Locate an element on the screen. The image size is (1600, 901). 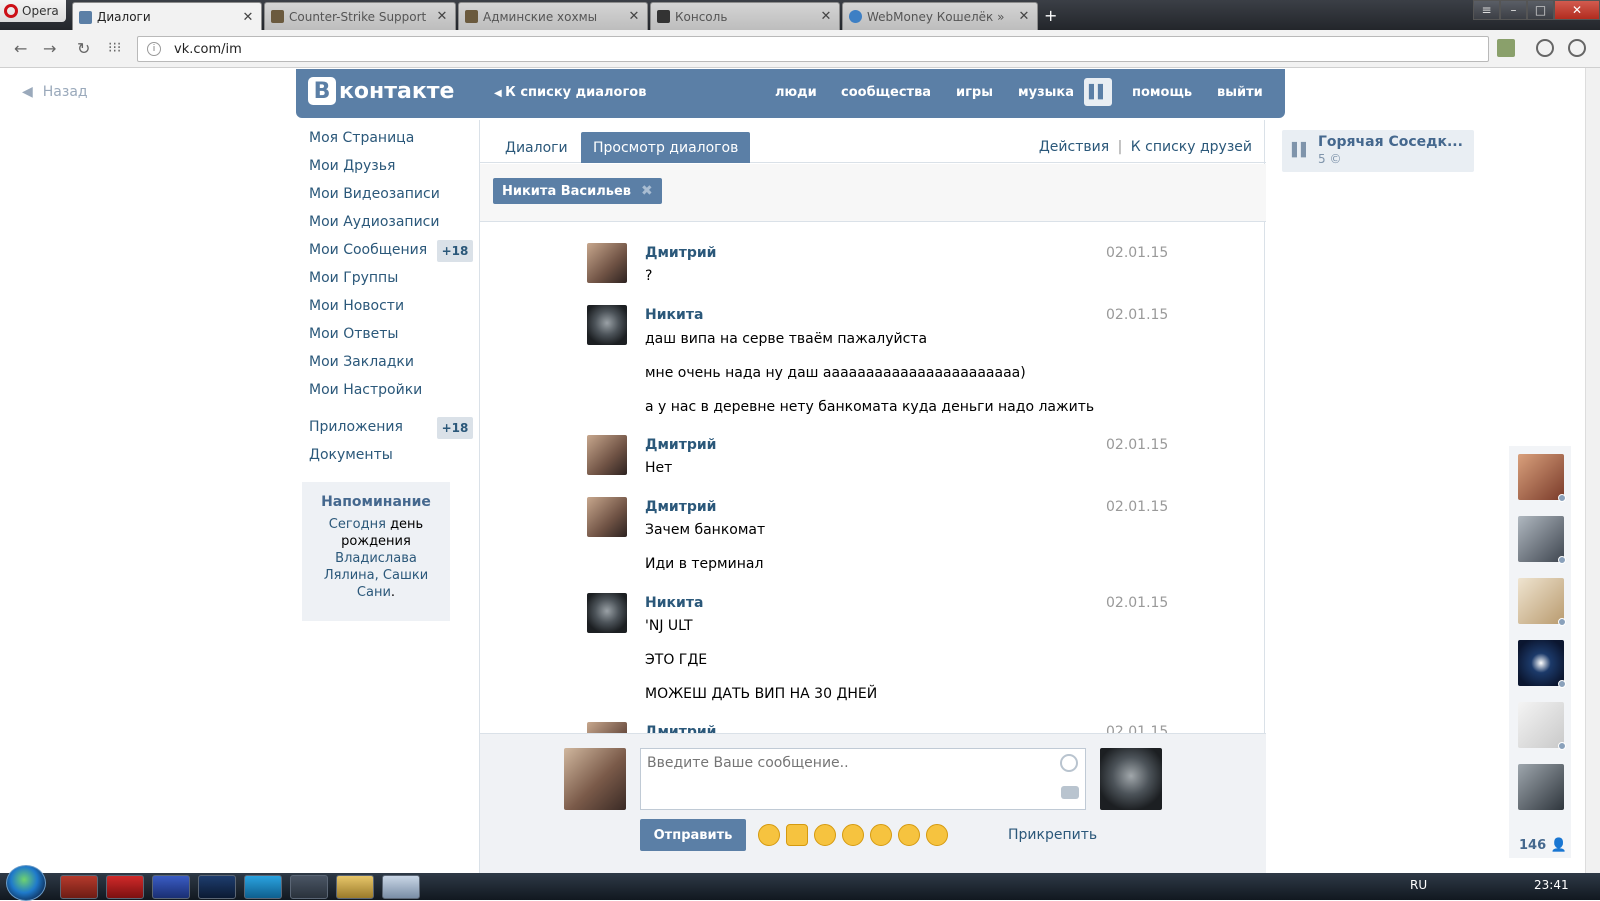
remove-recipient-icon: ✖ is located at coordinates (647, 191).